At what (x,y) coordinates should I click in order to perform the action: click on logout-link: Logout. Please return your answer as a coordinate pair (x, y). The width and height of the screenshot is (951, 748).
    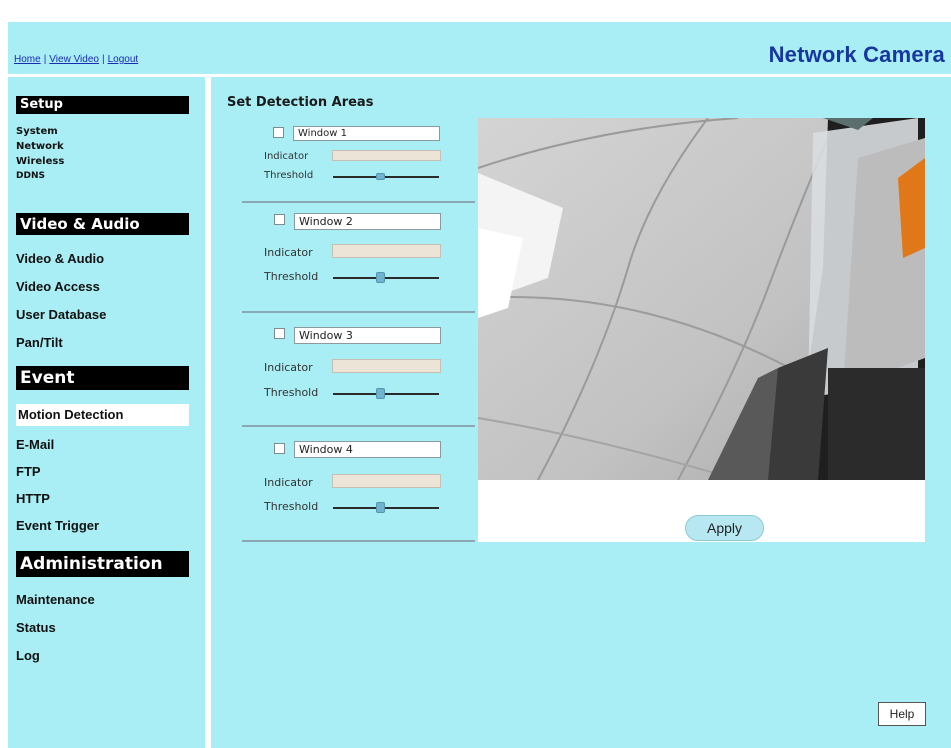
    Looking at the image, I should click on (123, 59).